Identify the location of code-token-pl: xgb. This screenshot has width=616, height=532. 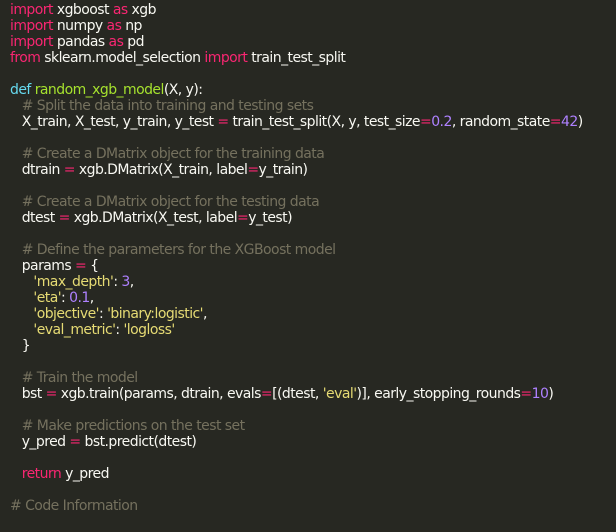
(142, 10).